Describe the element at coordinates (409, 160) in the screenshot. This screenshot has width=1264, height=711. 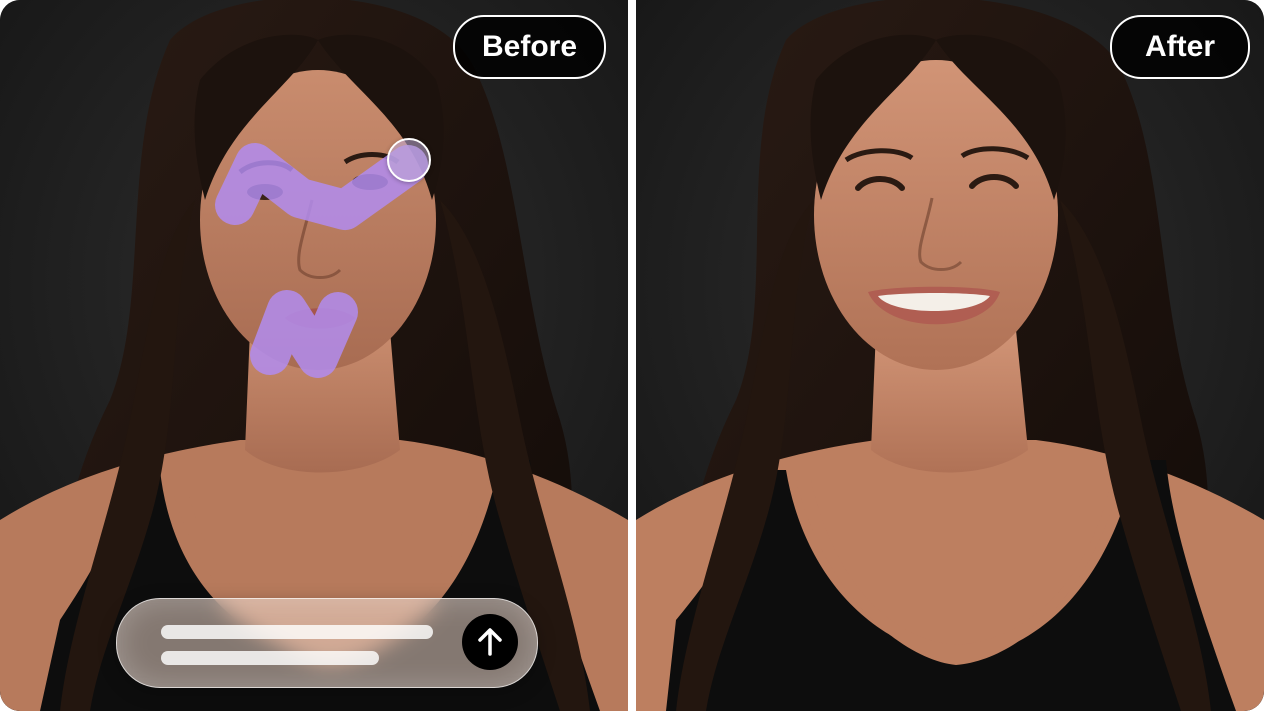
I see `brush-cursor` at that location.